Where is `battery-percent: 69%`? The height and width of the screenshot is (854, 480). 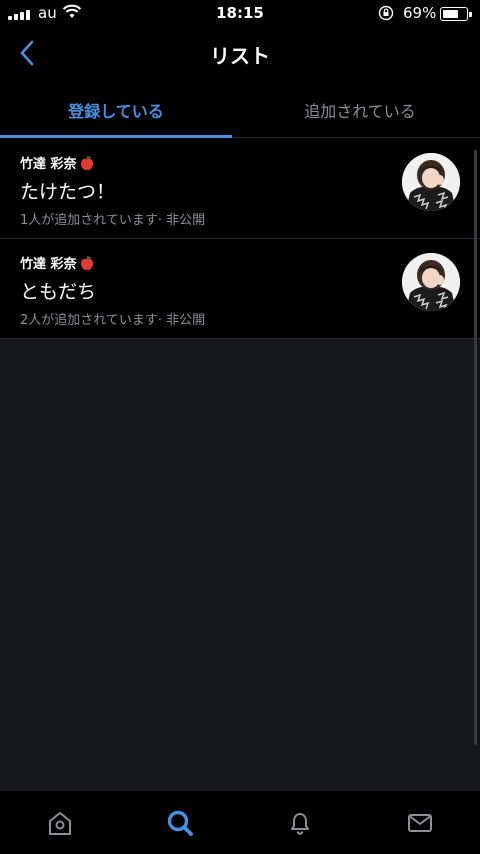 battery-percent: 69% is located at coordinates (420, 13).